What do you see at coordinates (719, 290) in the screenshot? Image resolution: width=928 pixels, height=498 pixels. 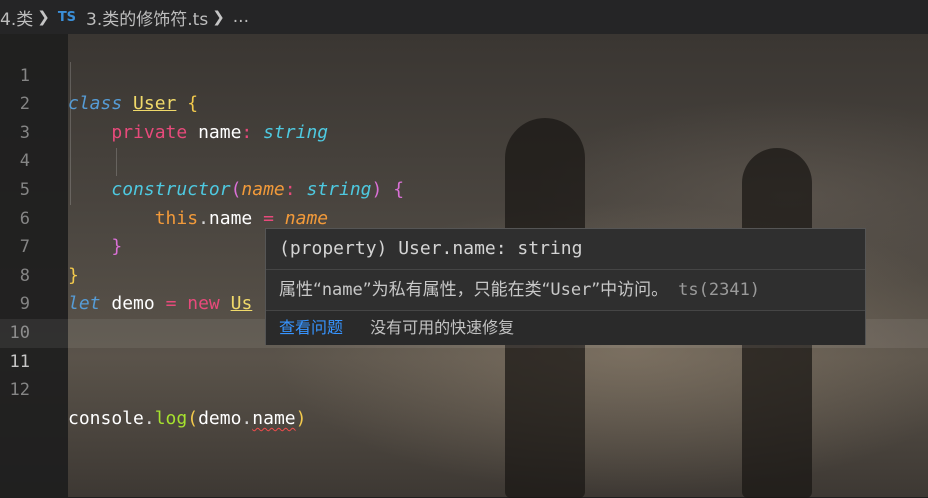 I see `error-code: ts(2341)` at bounding box center [719, 290].